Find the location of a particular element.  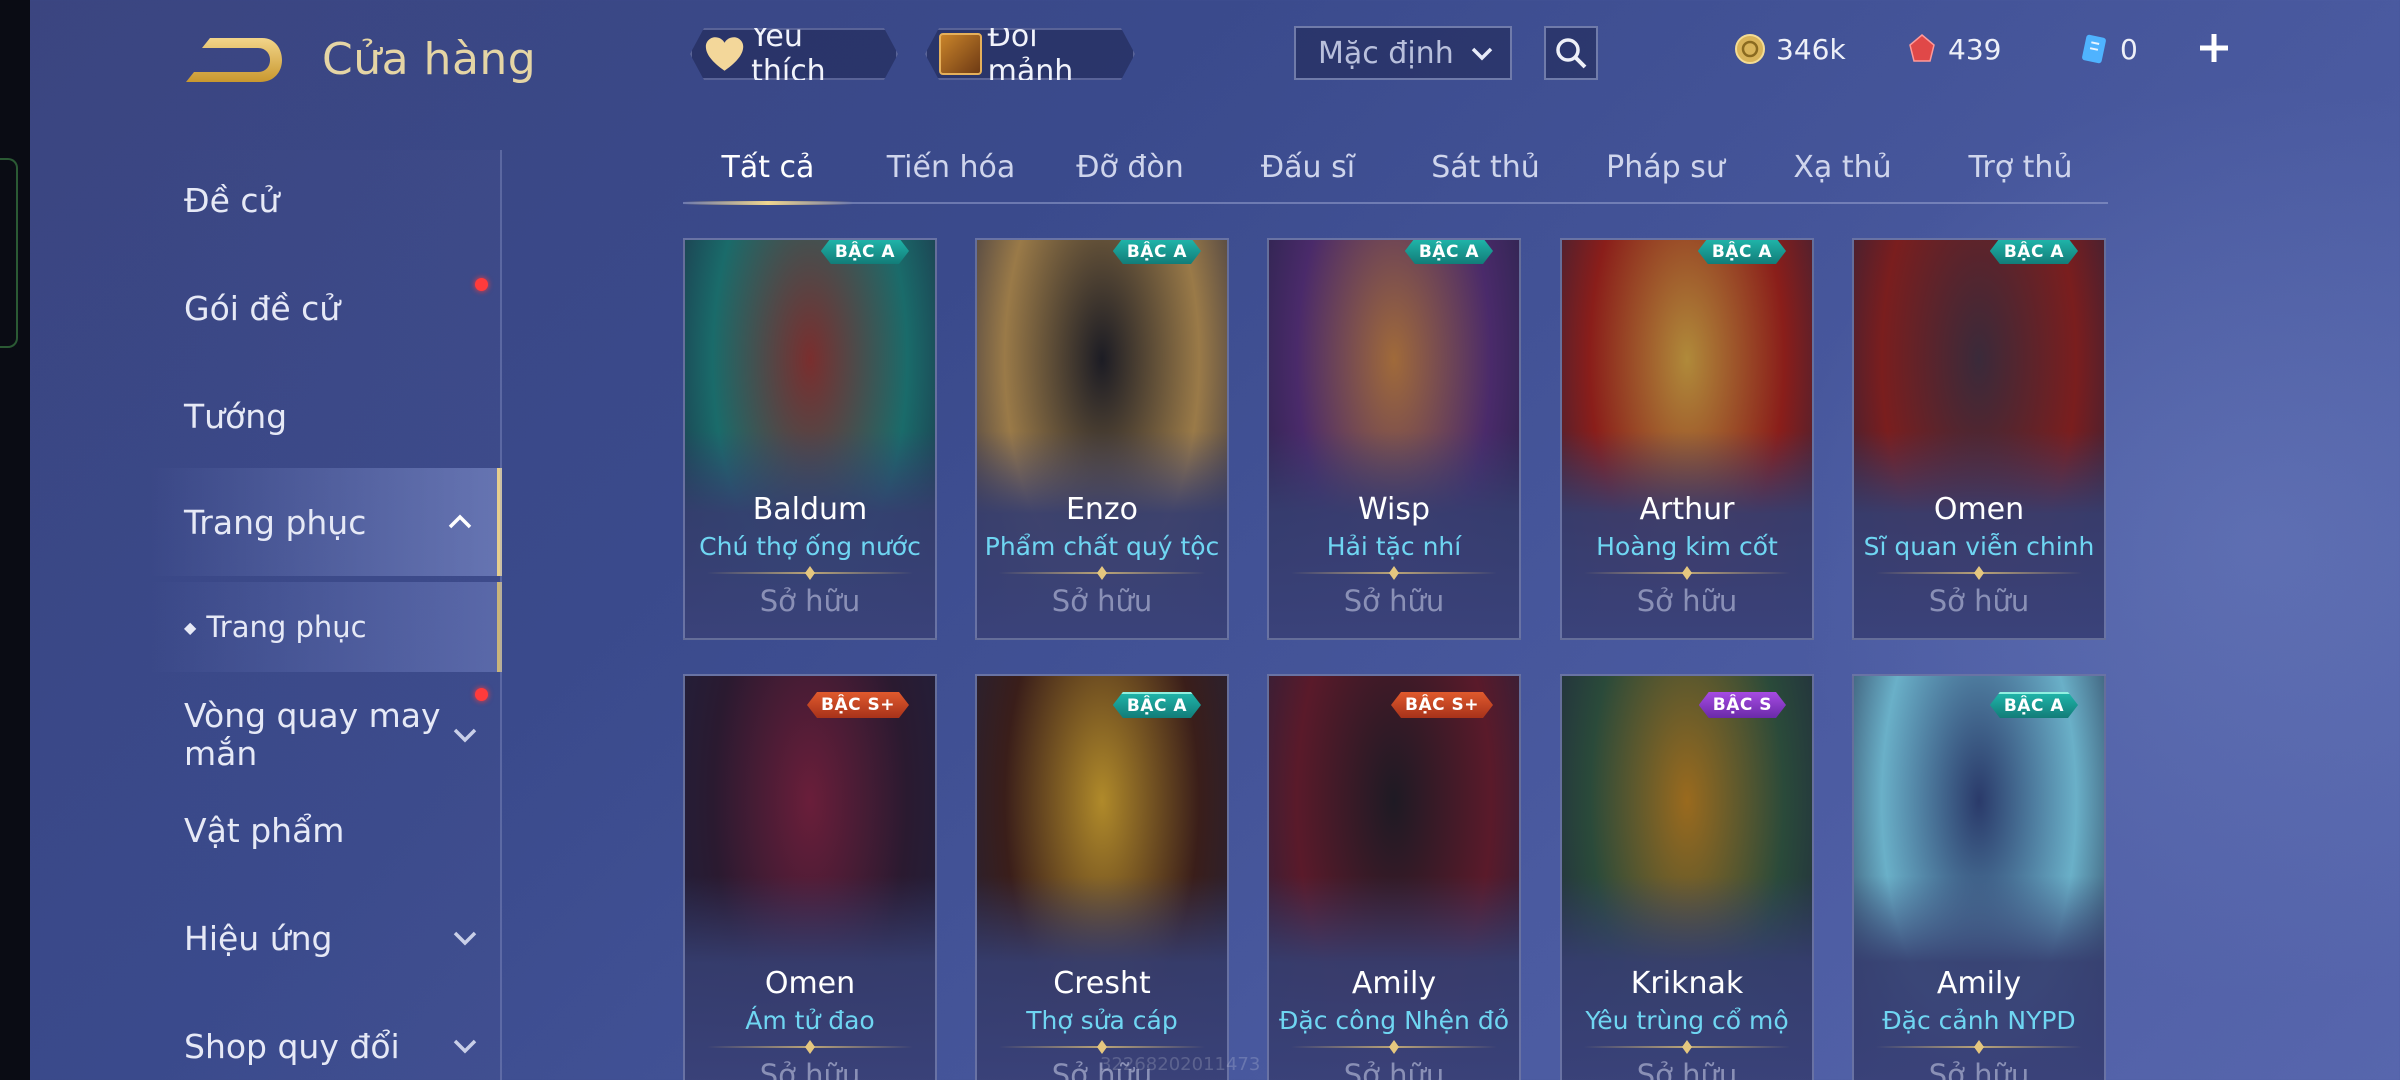

sidebar-item-lucky-spin: Vòng quay may mắn is located at coordinates (326, 735).